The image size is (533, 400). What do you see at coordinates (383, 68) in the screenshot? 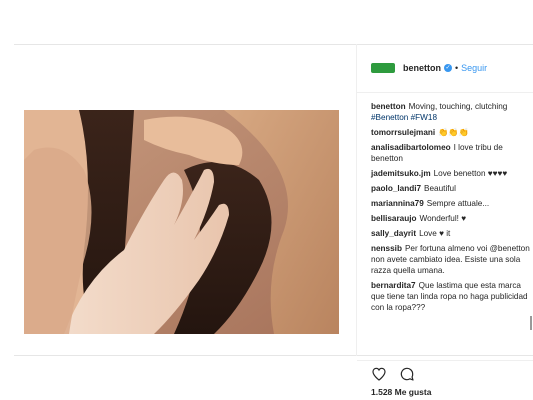
I see `brand-logo` at bounding box center [383, 68].